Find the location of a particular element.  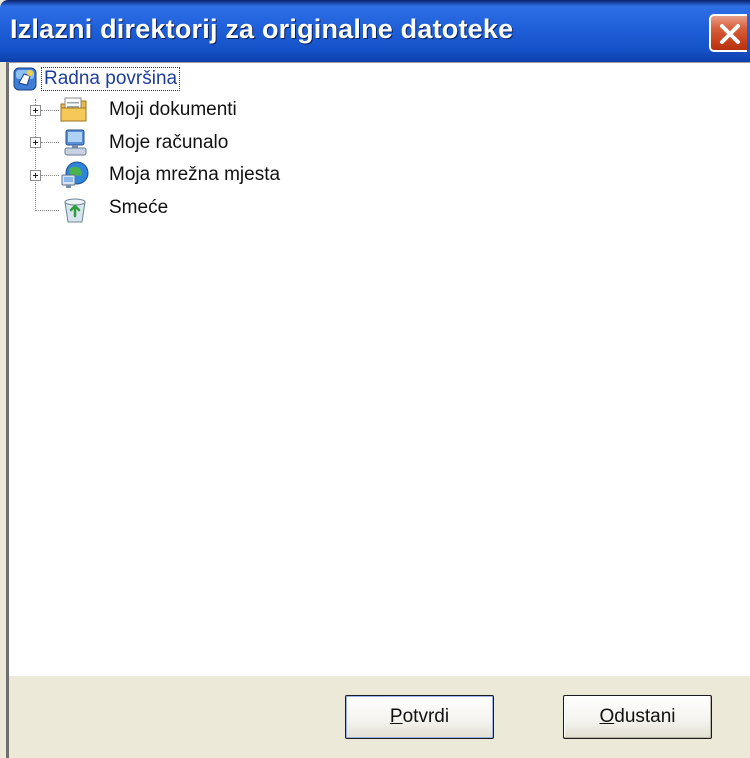

tree-item-my-documents: Moji dokumenti is located at coordinates (169, 111).